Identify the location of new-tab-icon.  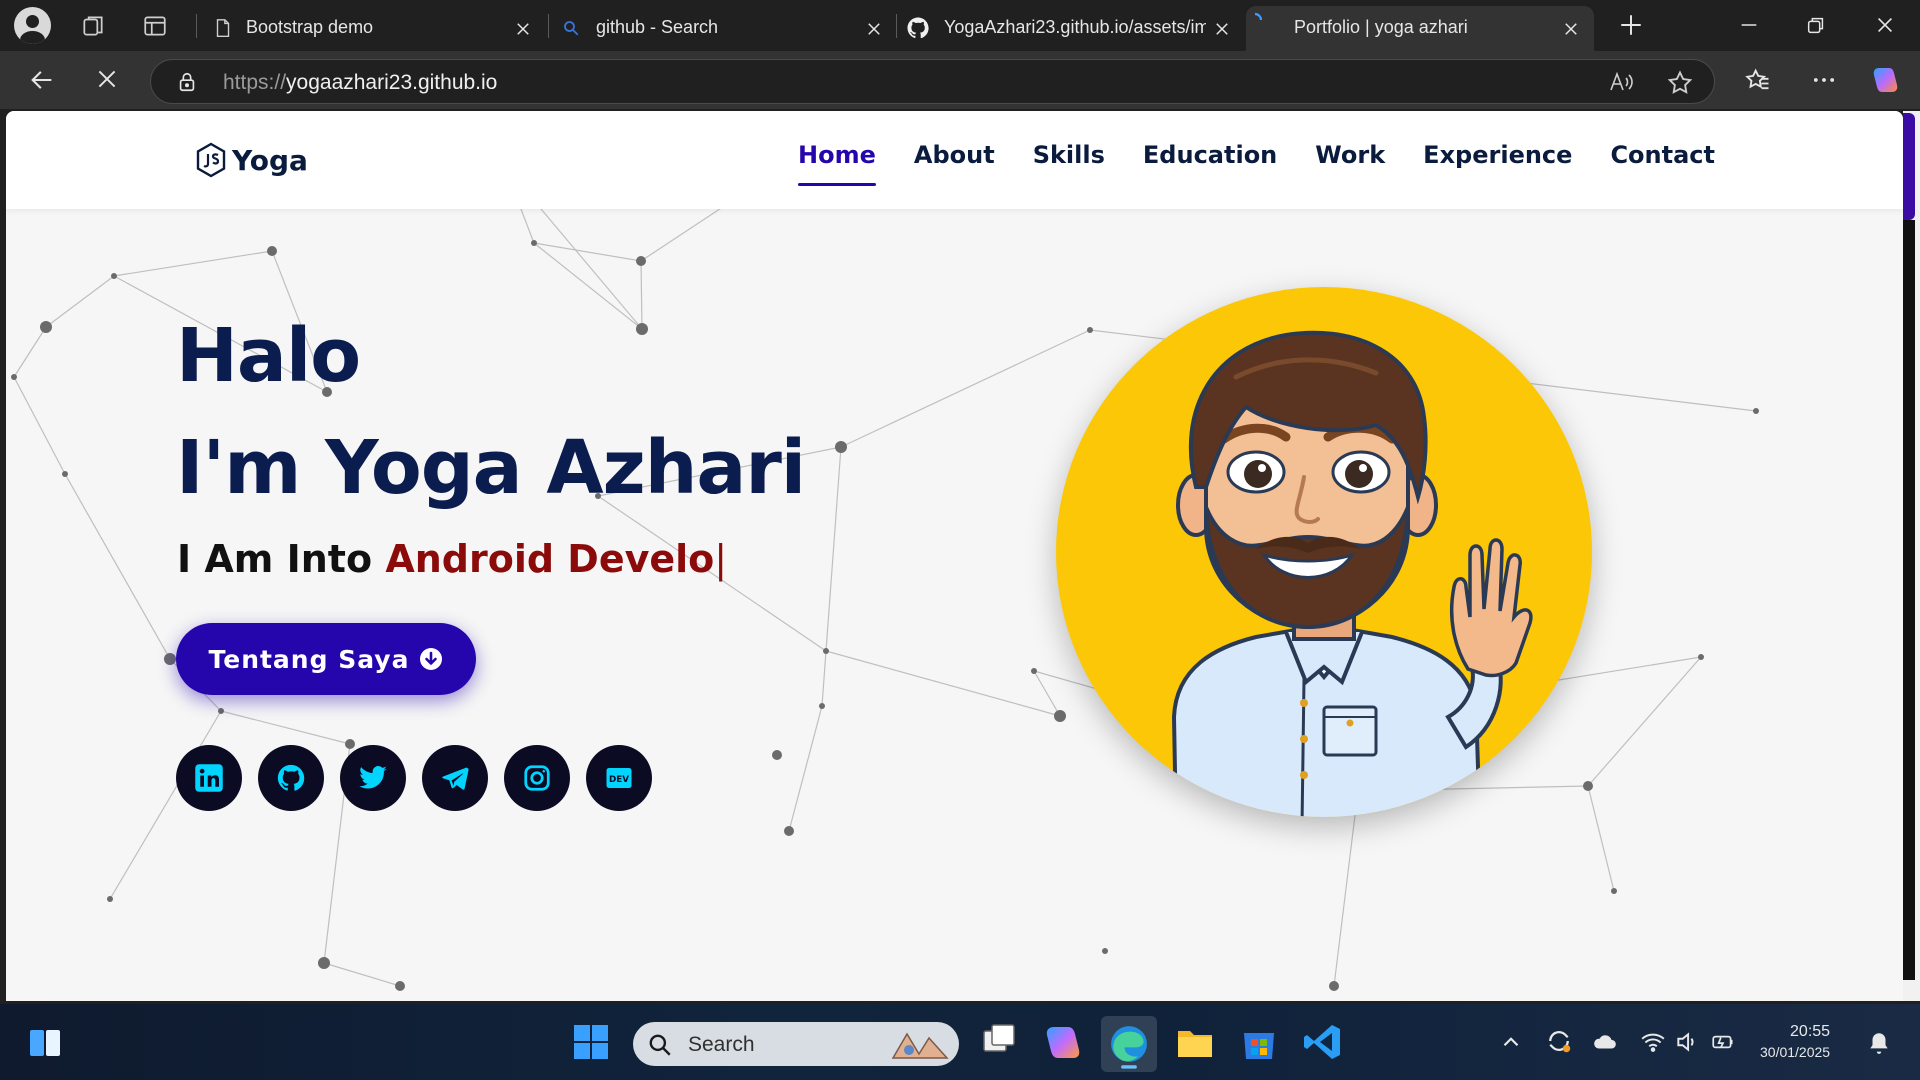
(1631, 25).